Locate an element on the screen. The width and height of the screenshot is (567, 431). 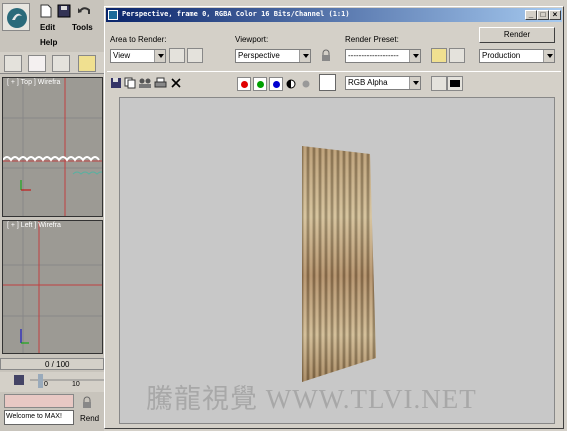
toggle-ui-icon is located at coordinates (455, 83).